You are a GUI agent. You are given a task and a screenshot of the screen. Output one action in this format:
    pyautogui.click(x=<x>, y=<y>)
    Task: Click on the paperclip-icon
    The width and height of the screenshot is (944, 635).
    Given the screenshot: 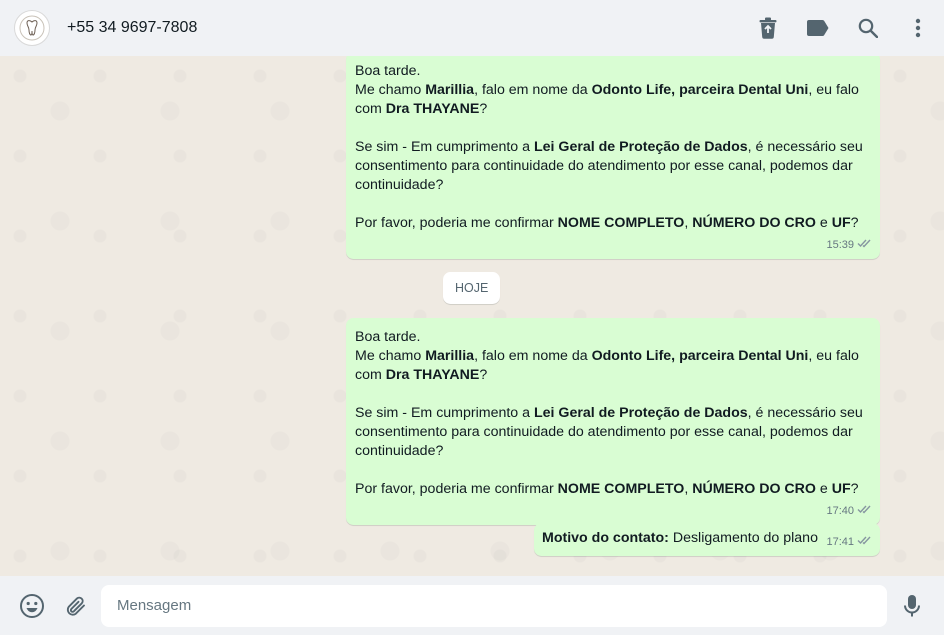 What is the action you would take?
    pyautogui.click(x=76, y=606)
    